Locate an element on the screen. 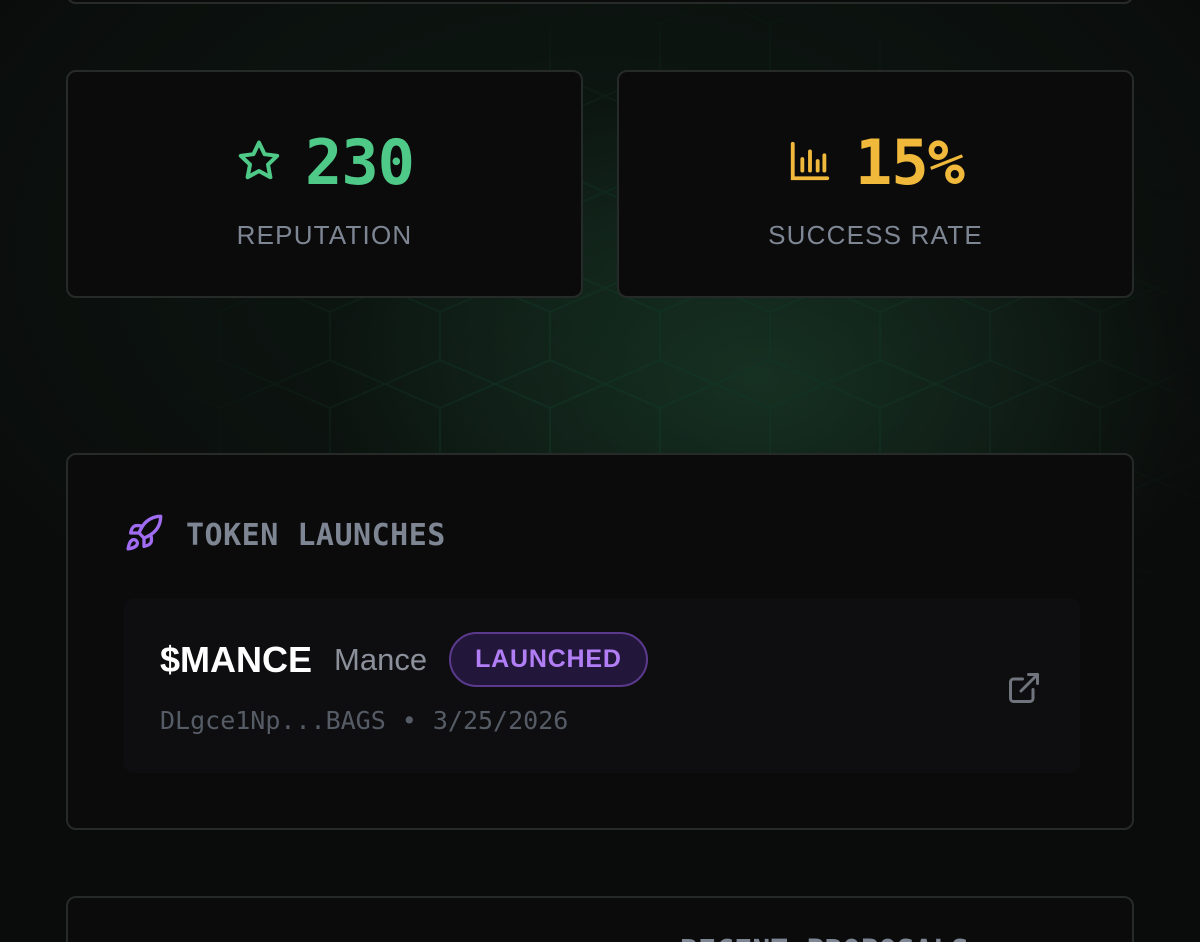 The width and height of the screenshot is (1200, 942). token-ticker: $MANCE is located at coordinates (236, 659).